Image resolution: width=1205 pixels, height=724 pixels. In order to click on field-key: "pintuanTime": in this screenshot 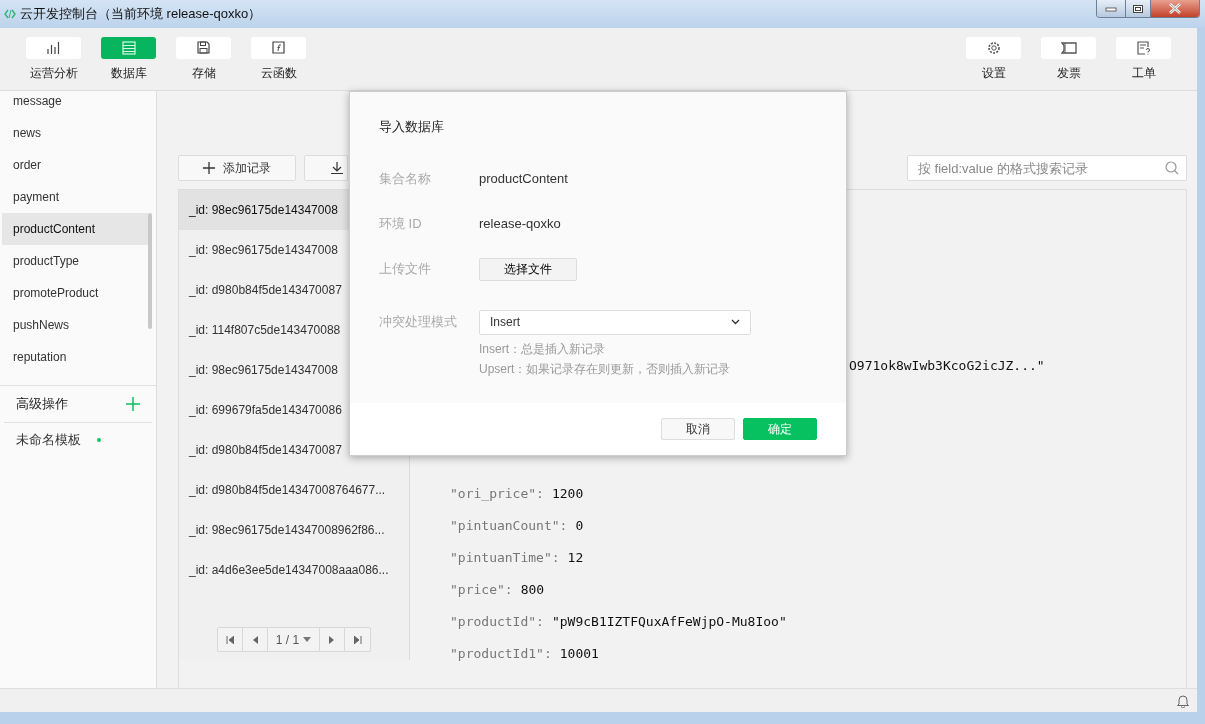, I will do `click(505, 558)`.